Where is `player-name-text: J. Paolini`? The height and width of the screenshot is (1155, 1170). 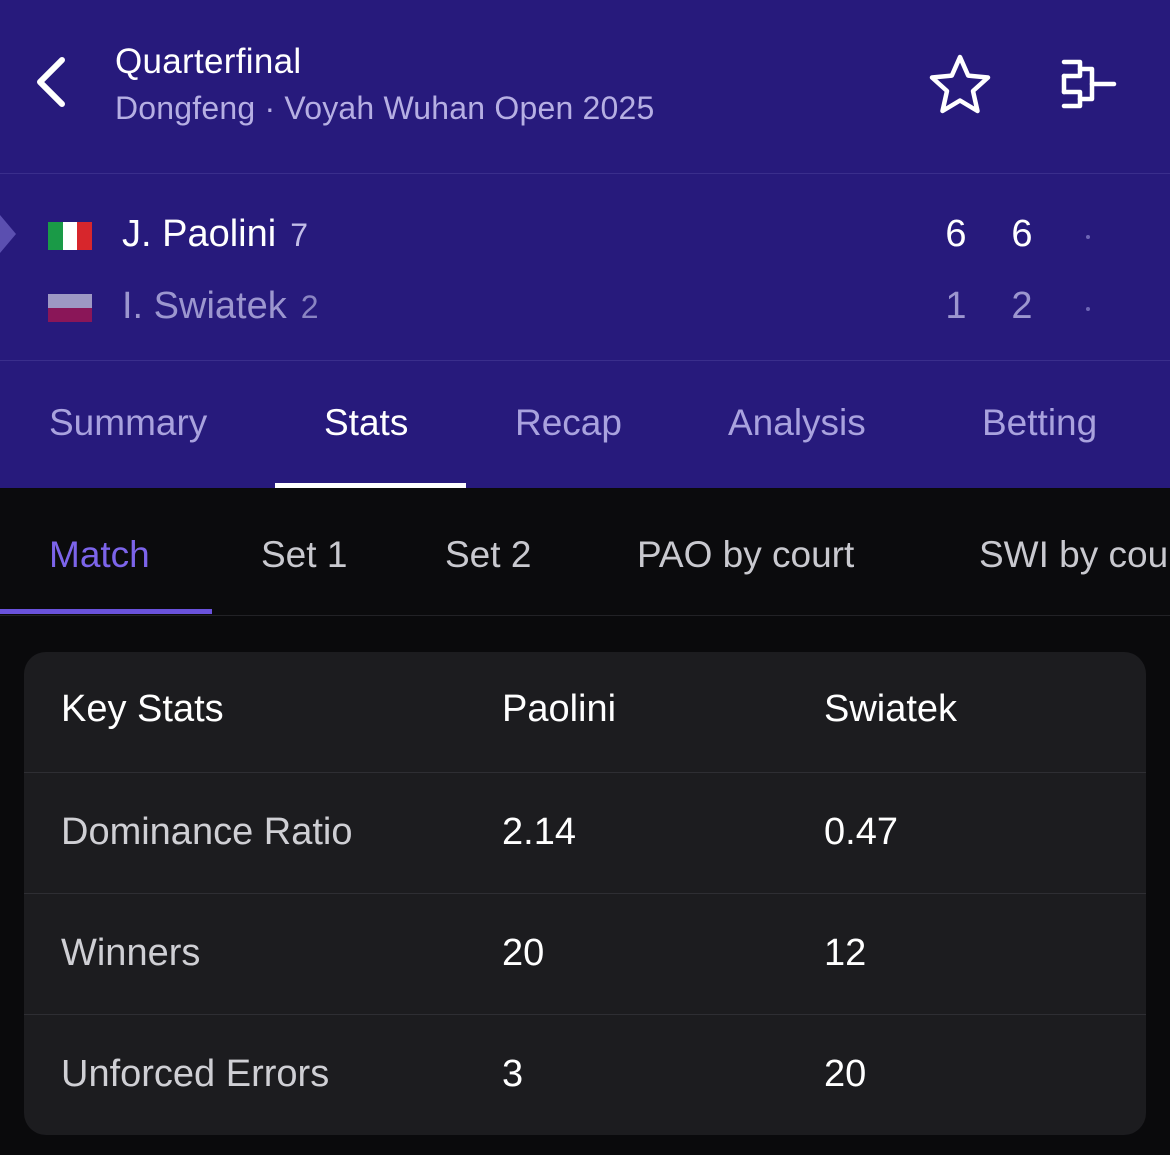 player-name-text: J. Paolini is located at coordinates (199, 234).